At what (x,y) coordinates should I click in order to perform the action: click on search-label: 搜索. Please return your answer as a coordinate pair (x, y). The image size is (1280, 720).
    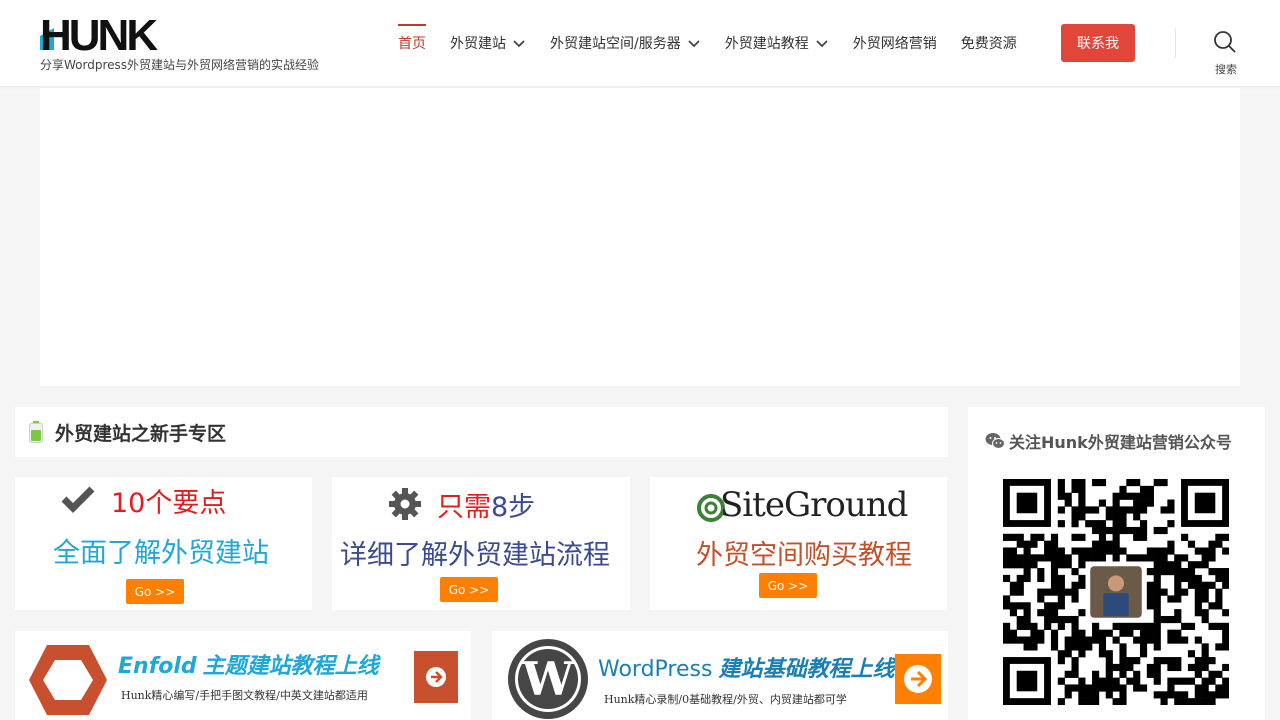
    Looking at the image, I should click on (1226, 69).